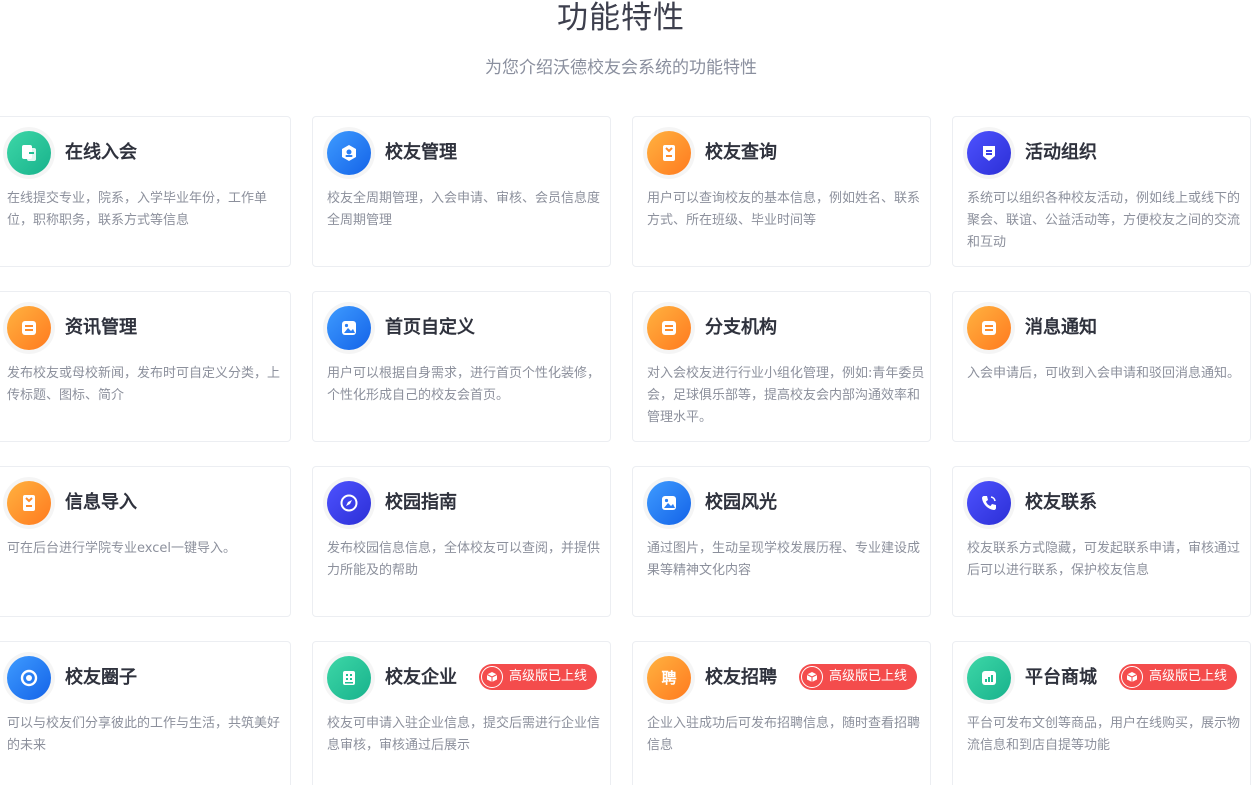  What do you see at coordinates (1104, 734) in the screenshot?
I see `feature-desc: 平台可发布文创等商品，用户在线购买，展示物流信息和到店自提等功能` at bounding box center [1104, 734].